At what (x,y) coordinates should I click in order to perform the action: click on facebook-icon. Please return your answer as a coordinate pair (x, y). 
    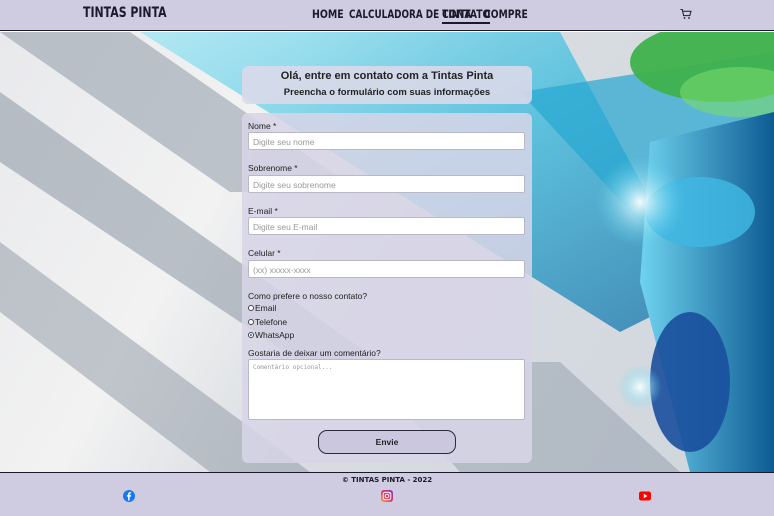
    Looking at the image, I should click on (129, 496).